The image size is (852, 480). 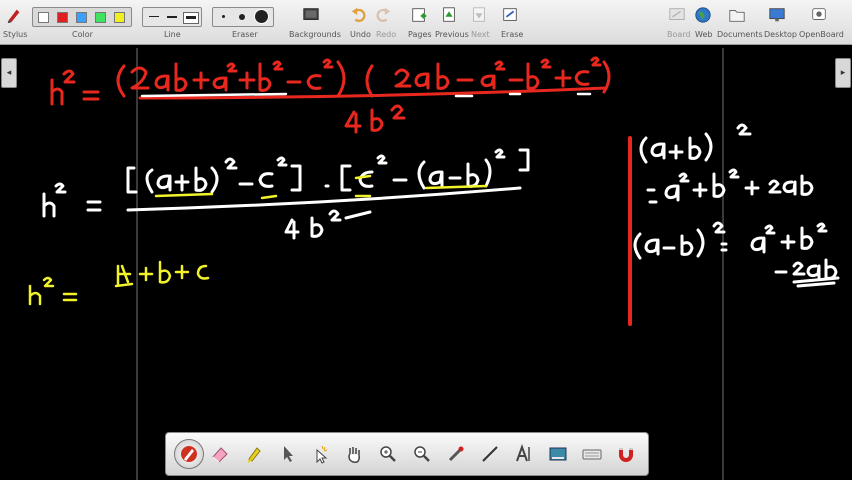 I want to click on play-icon, so click(x=322, y=454).